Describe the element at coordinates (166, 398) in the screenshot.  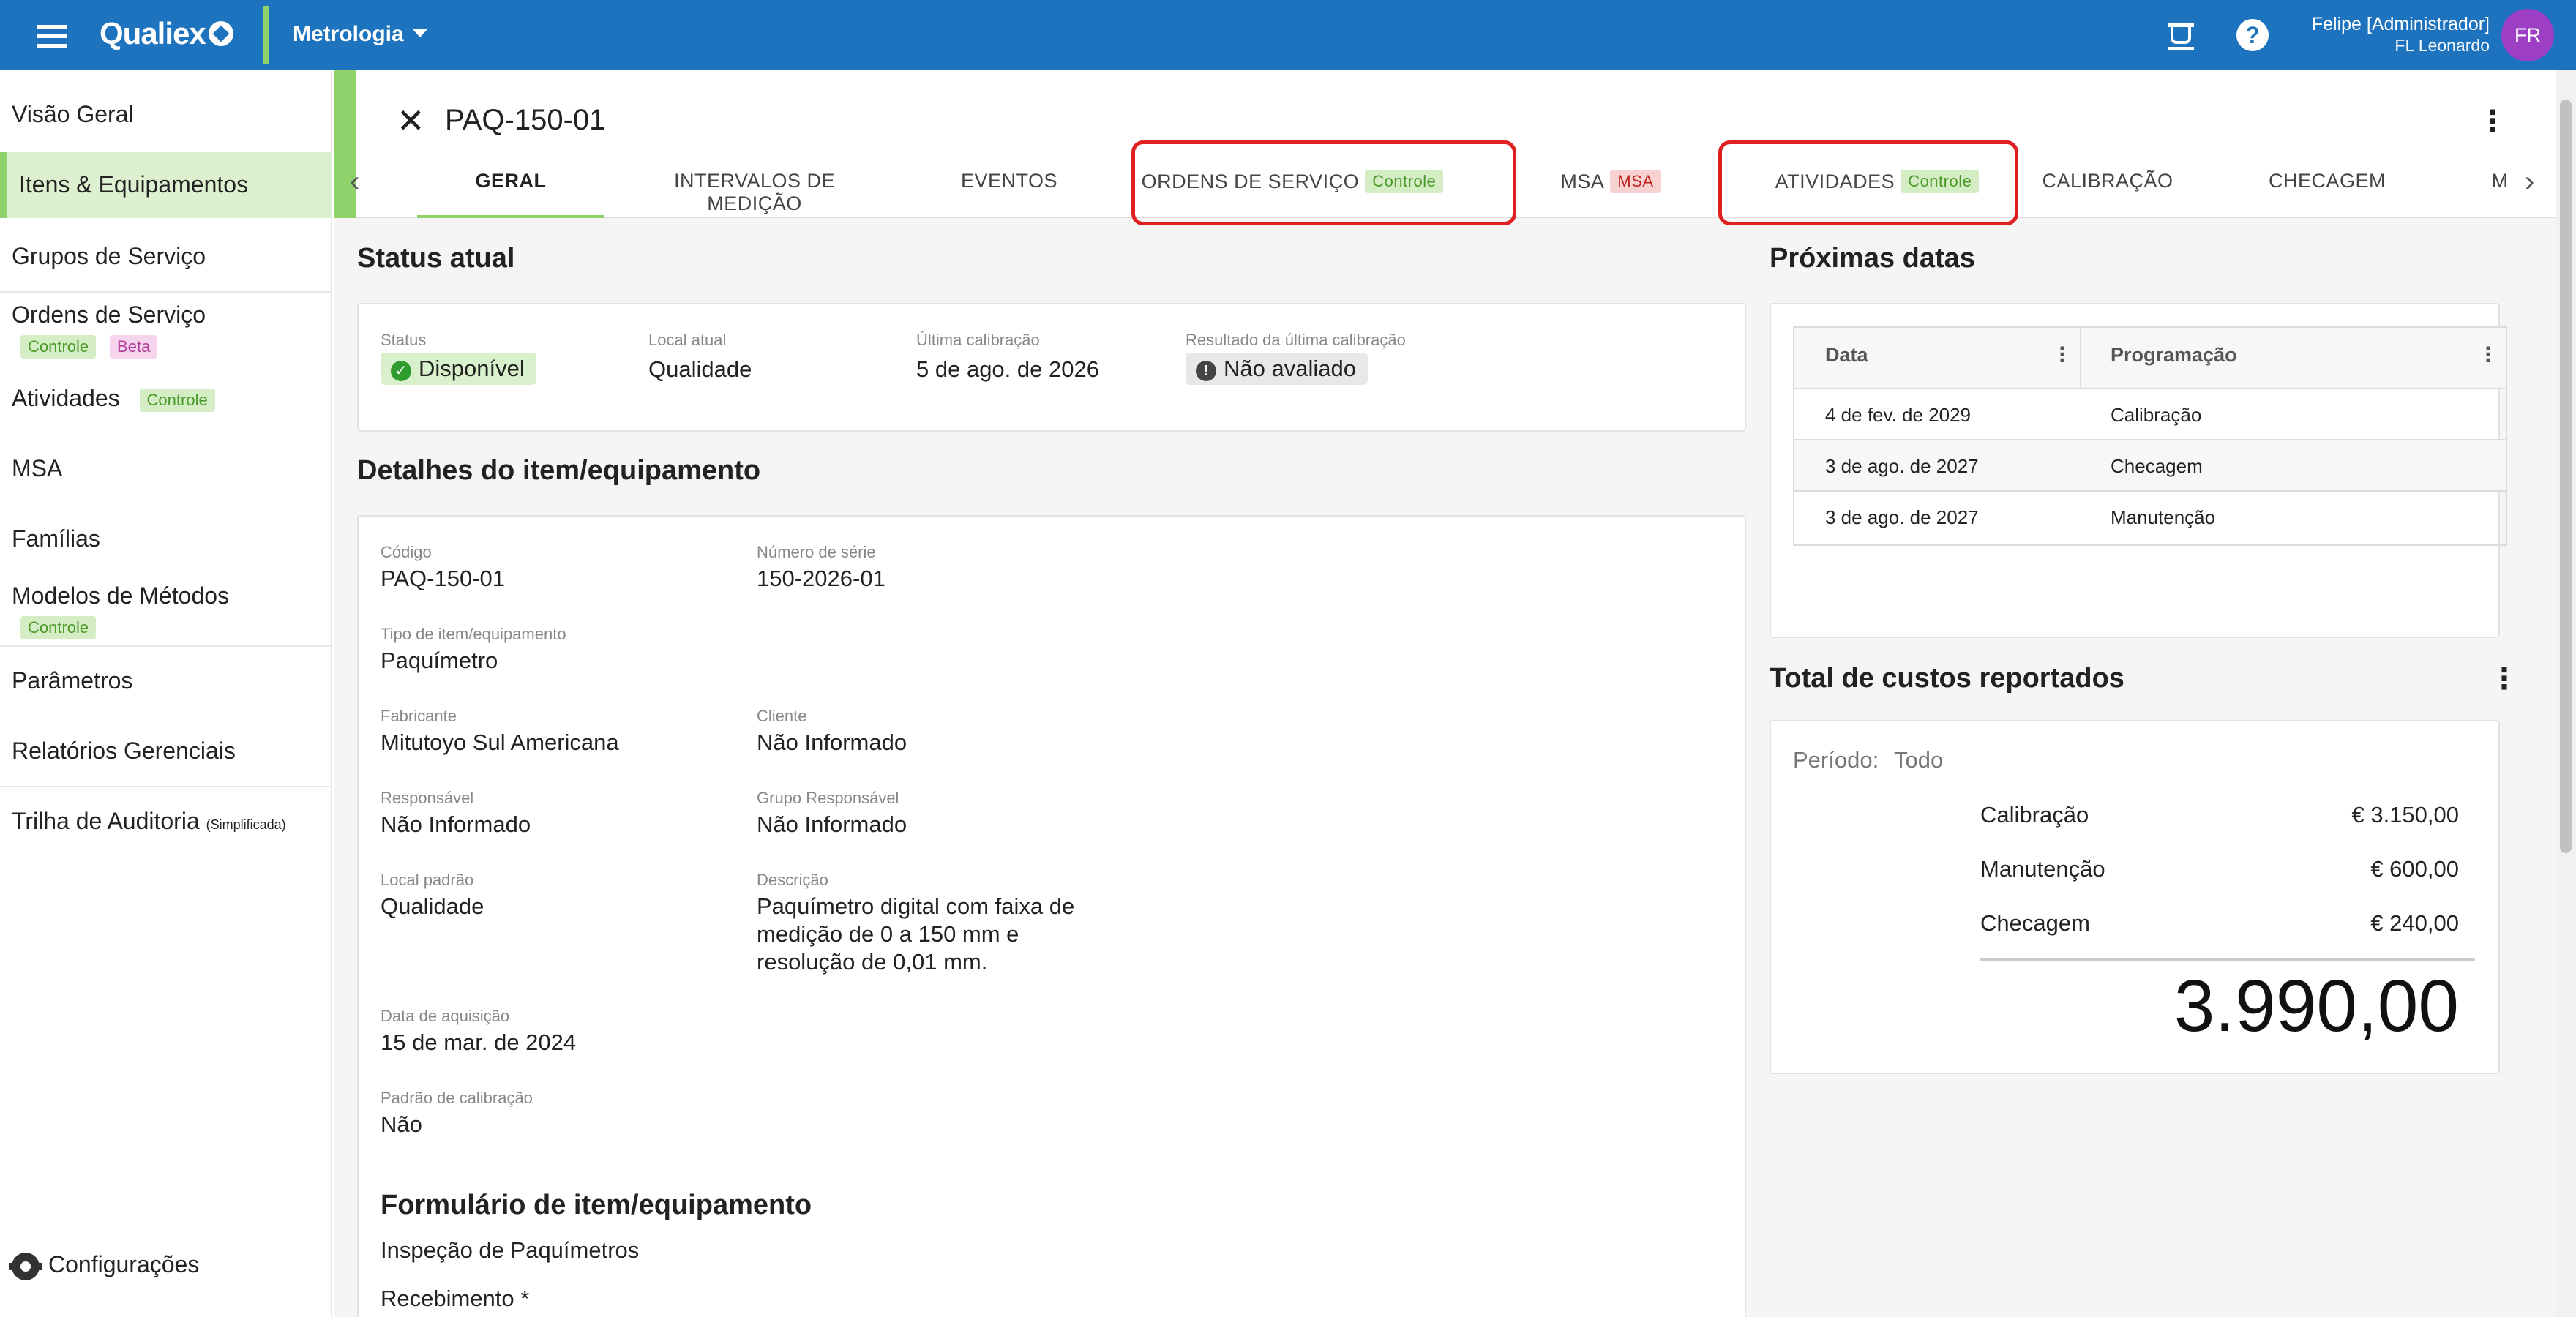
I see `sidebar-item-atividades: Atividades Controle` at that location.